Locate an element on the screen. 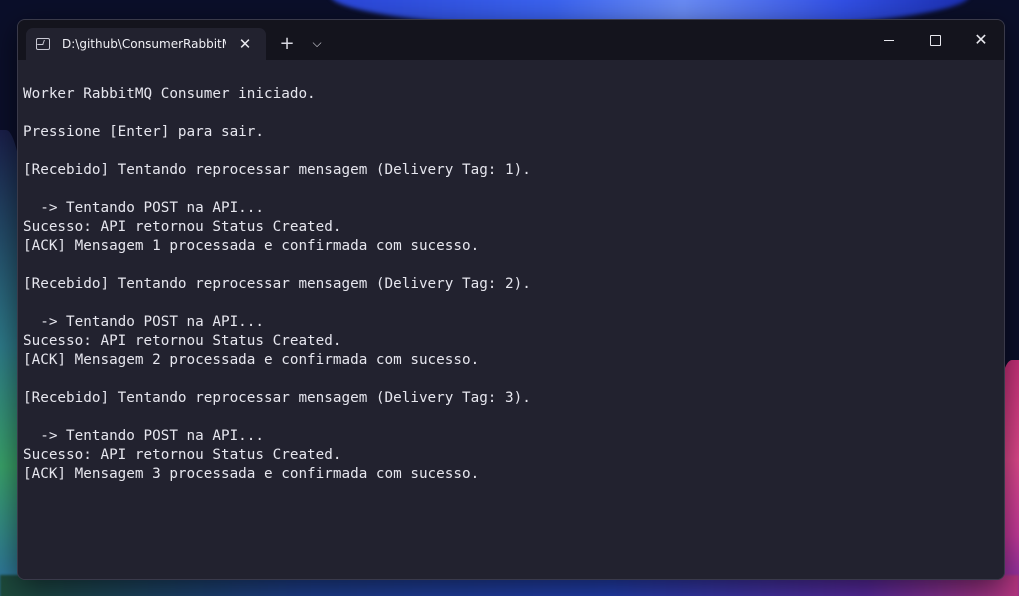 The height and width of the screenshot is (596, 1019). minimize-button is located at coordinates (889, 40).